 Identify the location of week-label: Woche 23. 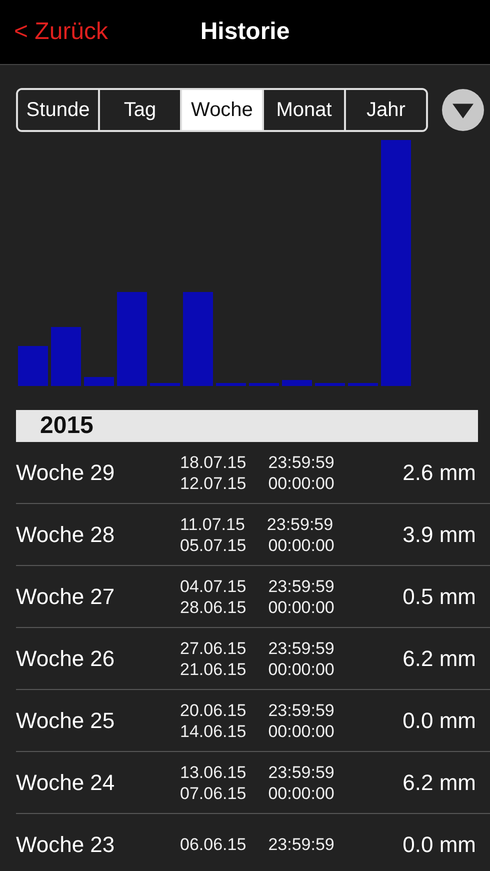
(66, 845).